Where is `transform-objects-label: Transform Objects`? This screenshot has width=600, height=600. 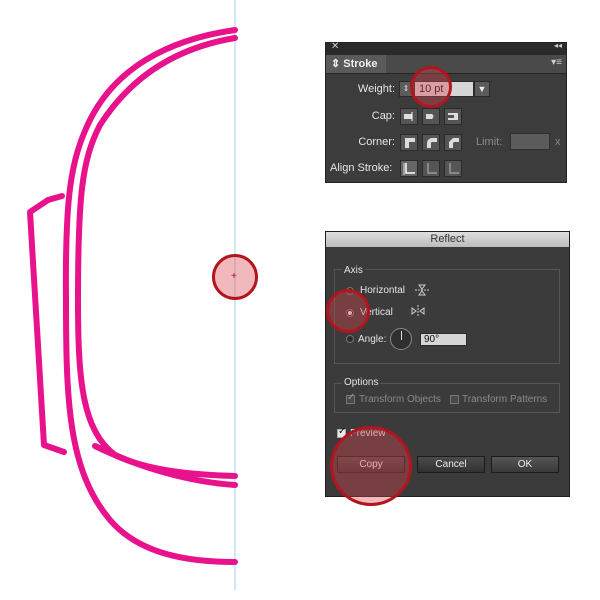
transform-objects-label: Transform Objects is located at coordinates (400, 399).